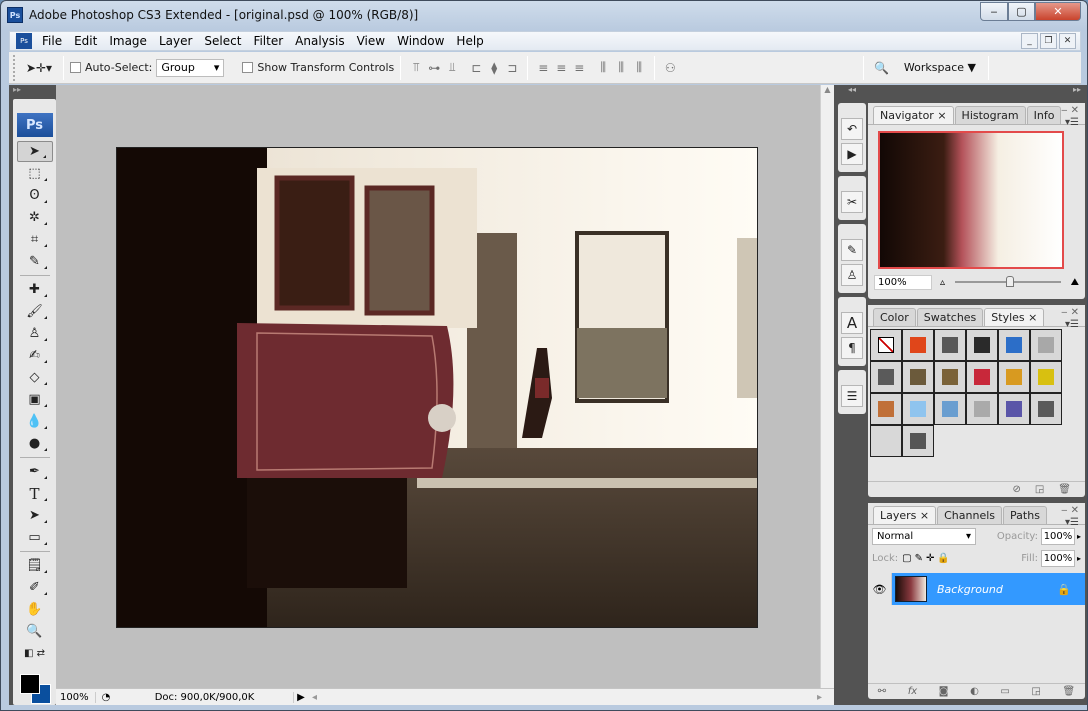  Describe the element at coordinates (1008, 281) in the screenshot. I see `navigator-zoom-slider` at that location.